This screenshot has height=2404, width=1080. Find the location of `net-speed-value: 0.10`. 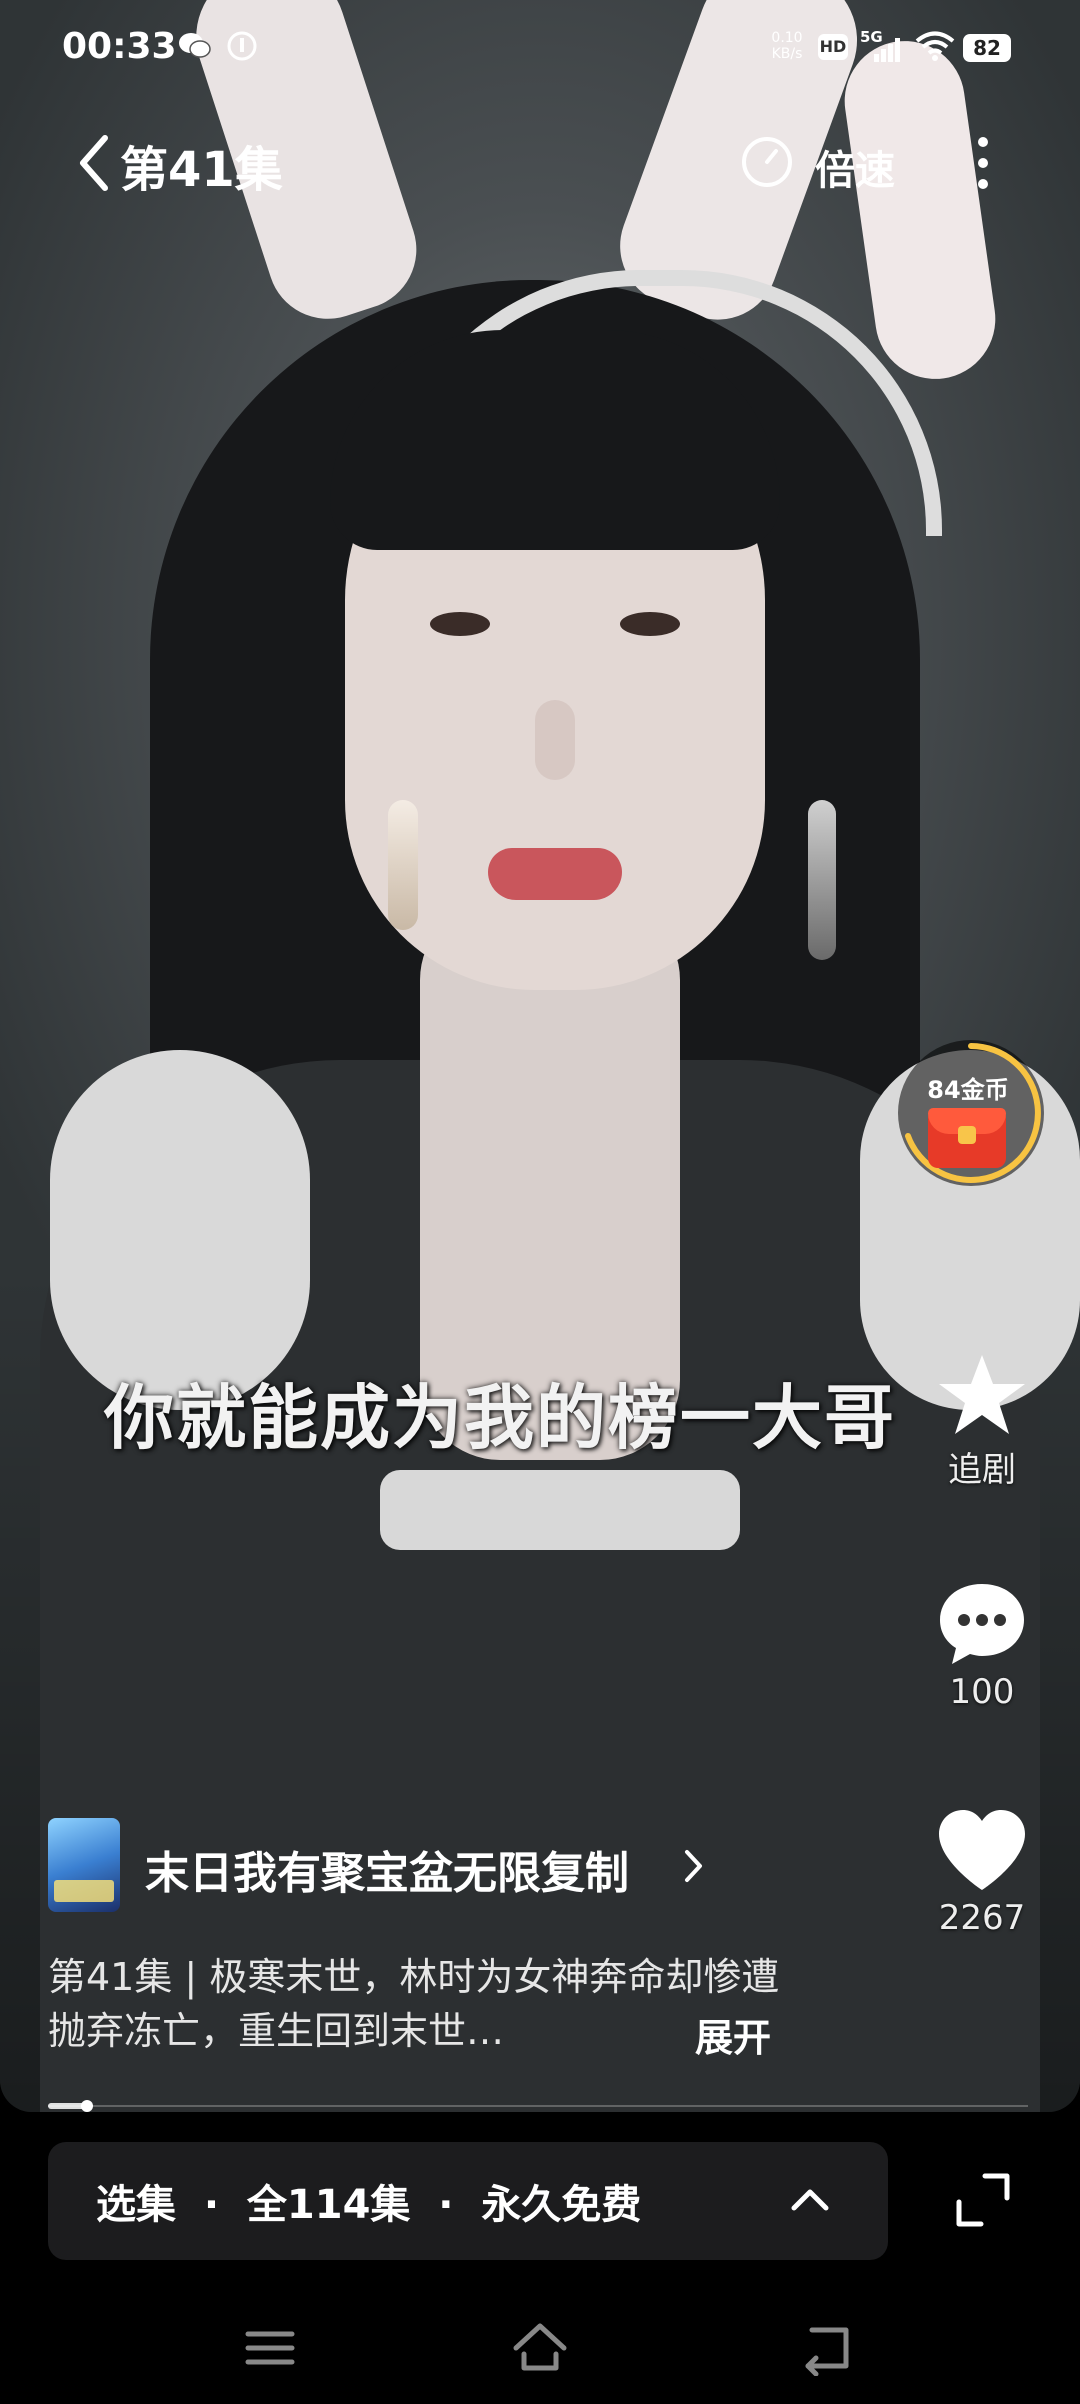

net-speed-value: 0.10 is located at coordinates (787, 38).